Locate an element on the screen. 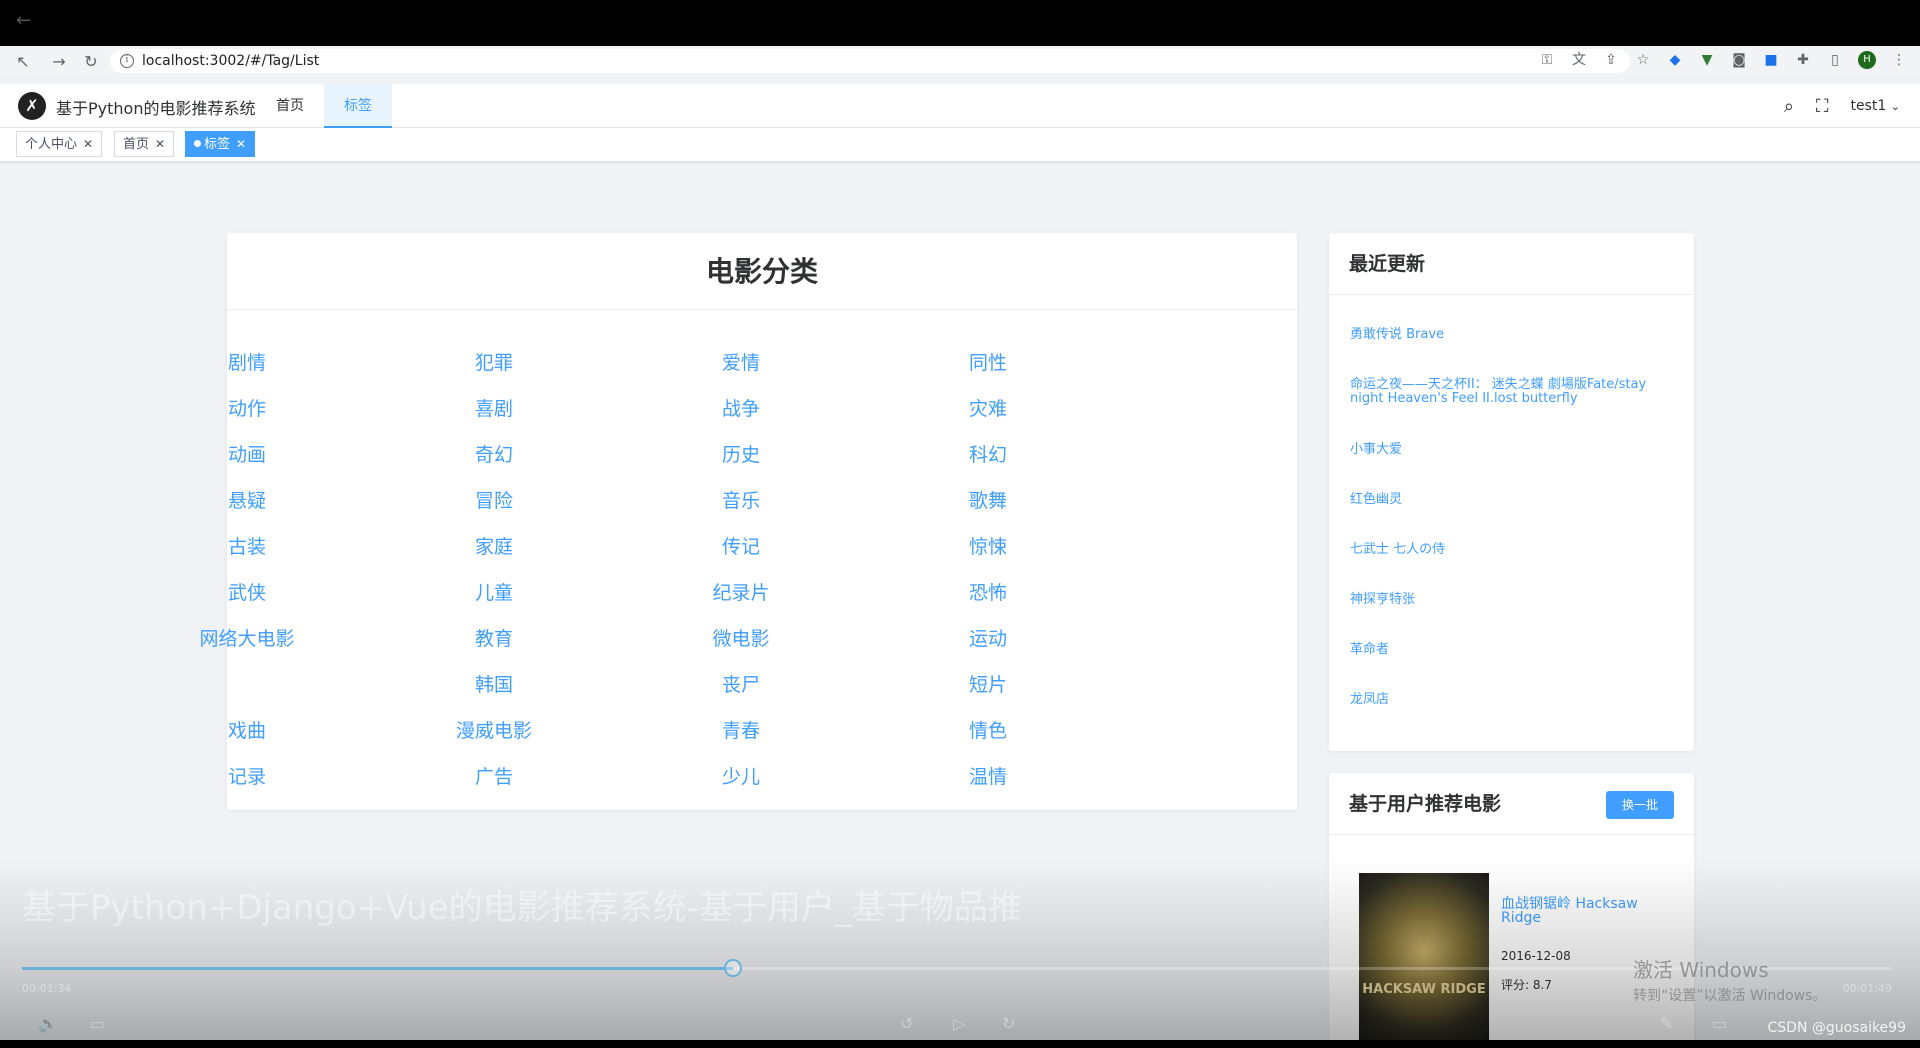 This screenshot has width=1920, height=1048. reload-icon: ↻ is located at coordinates (91, 61).